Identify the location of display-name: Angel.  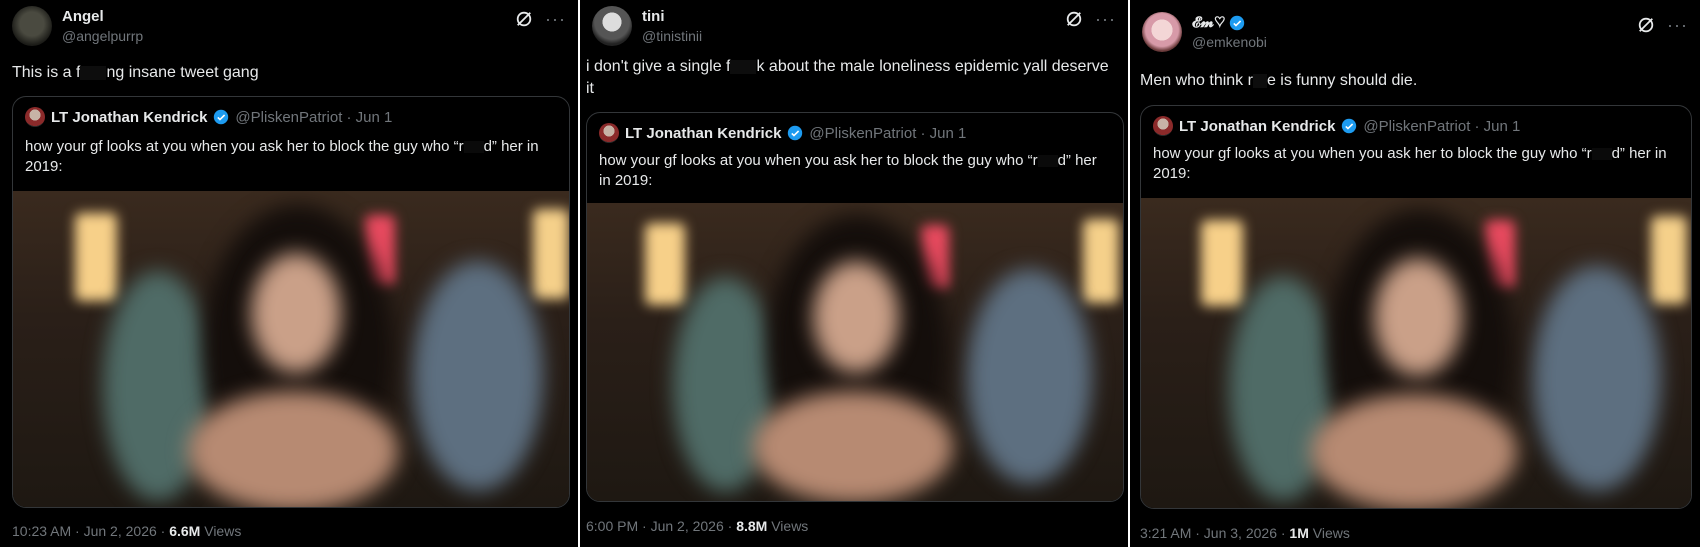
(102, 16).